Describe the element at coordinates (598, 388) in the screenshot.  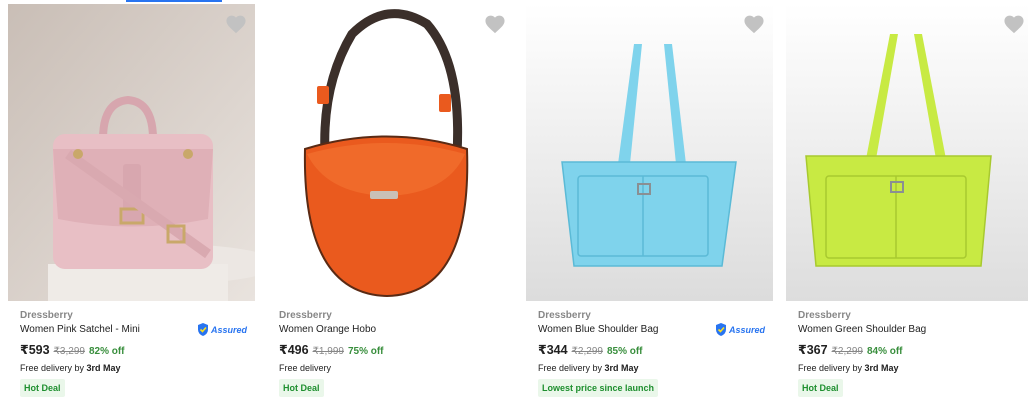
I see `deal-badge: Lowest price since launch` at that location.